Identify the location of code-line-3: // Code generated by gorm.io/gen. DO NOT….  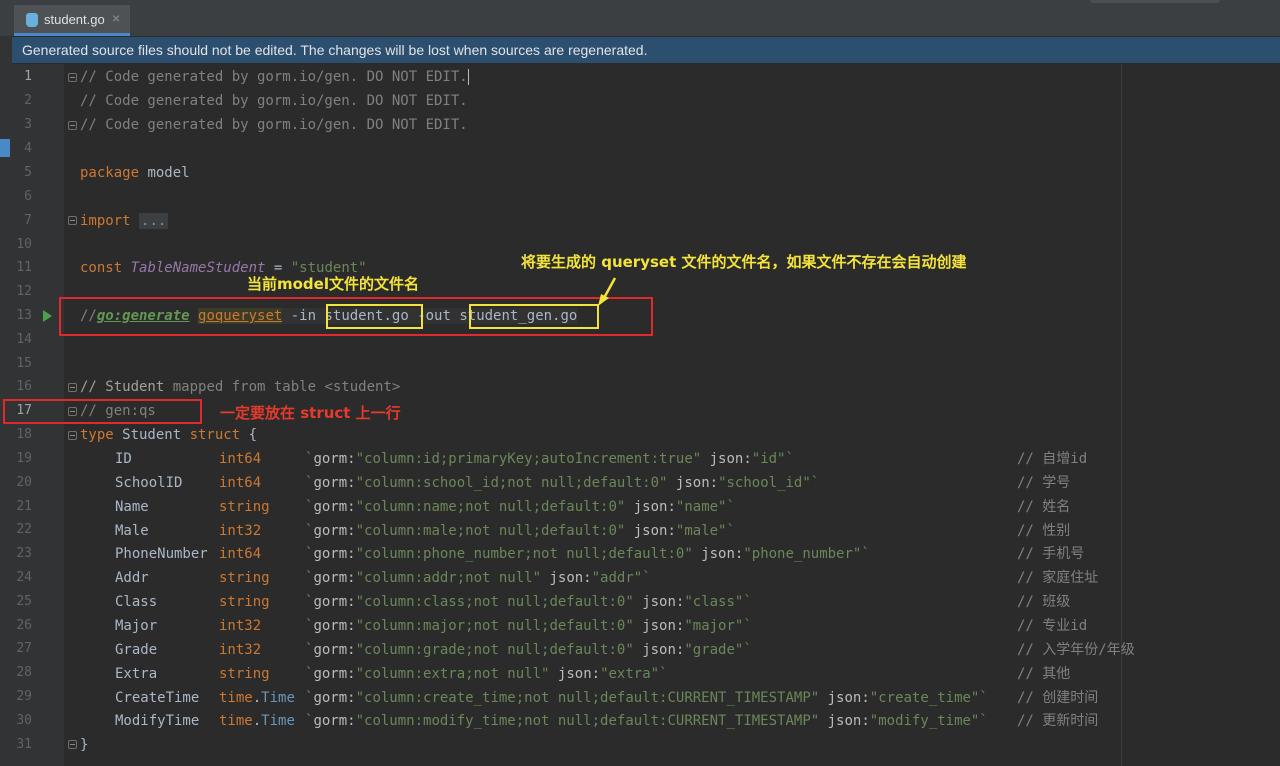
(274, 125).